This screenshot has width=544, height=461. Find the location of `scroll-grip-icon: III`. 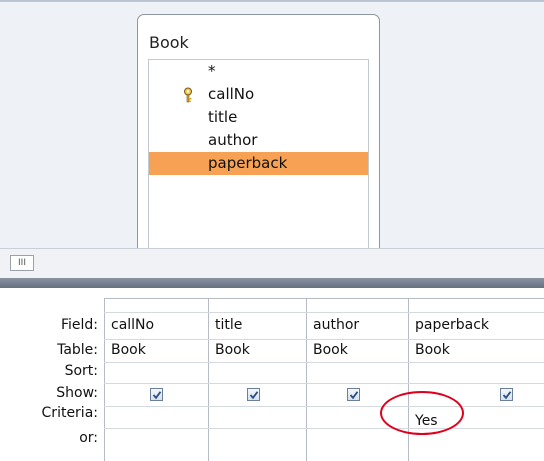

scroll-grip-icon: III is located at coordinates (22, 263).